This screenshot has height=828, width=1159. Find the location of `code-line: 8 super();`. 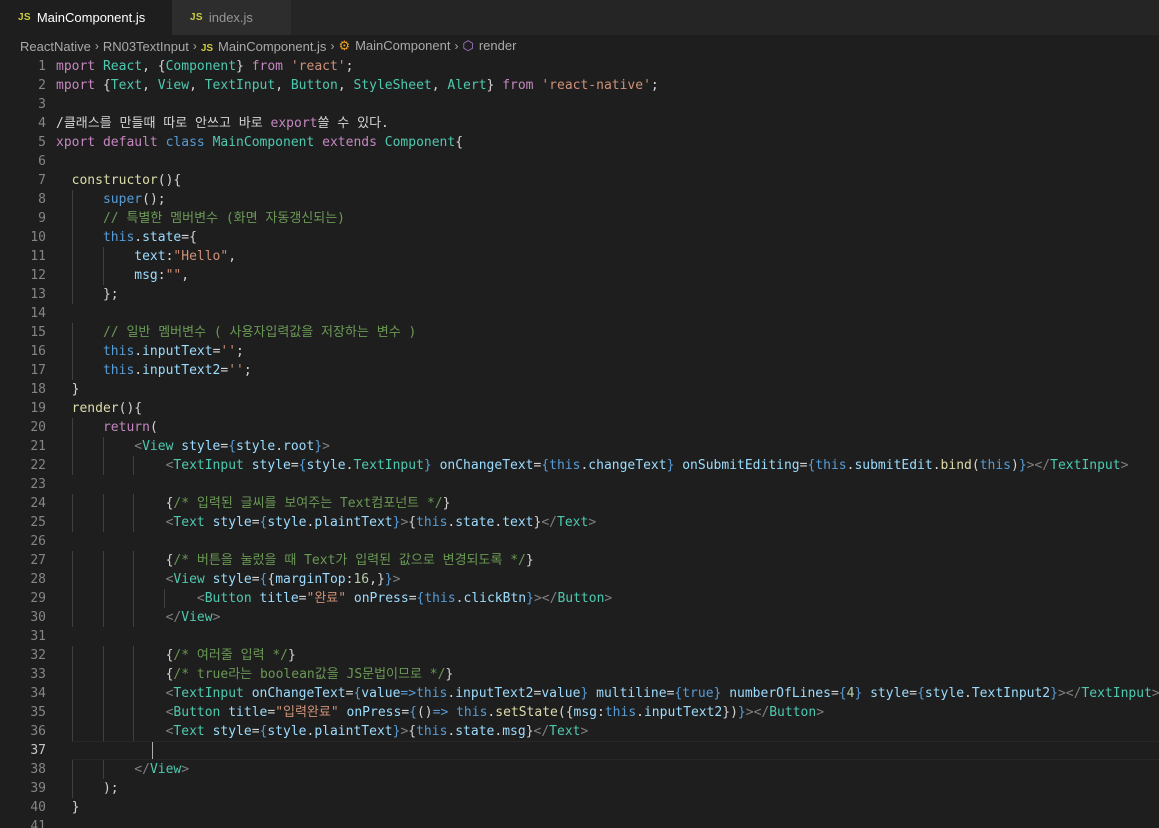

code-line: 8 super(); is located at coordinates (579, 199).